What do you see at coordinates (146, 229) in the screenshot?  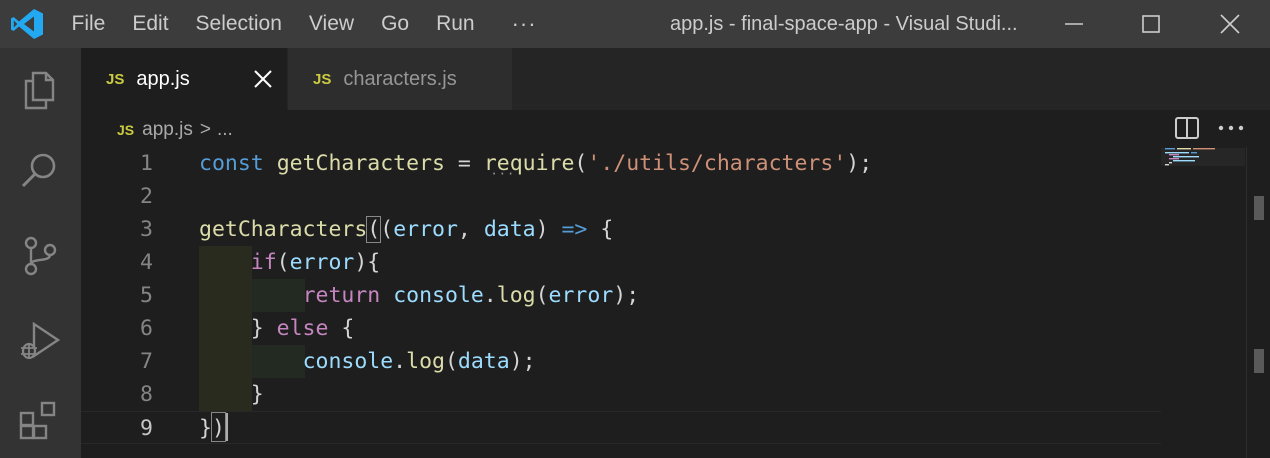 I see `line-number: 3` at bounding box center [146, 229].